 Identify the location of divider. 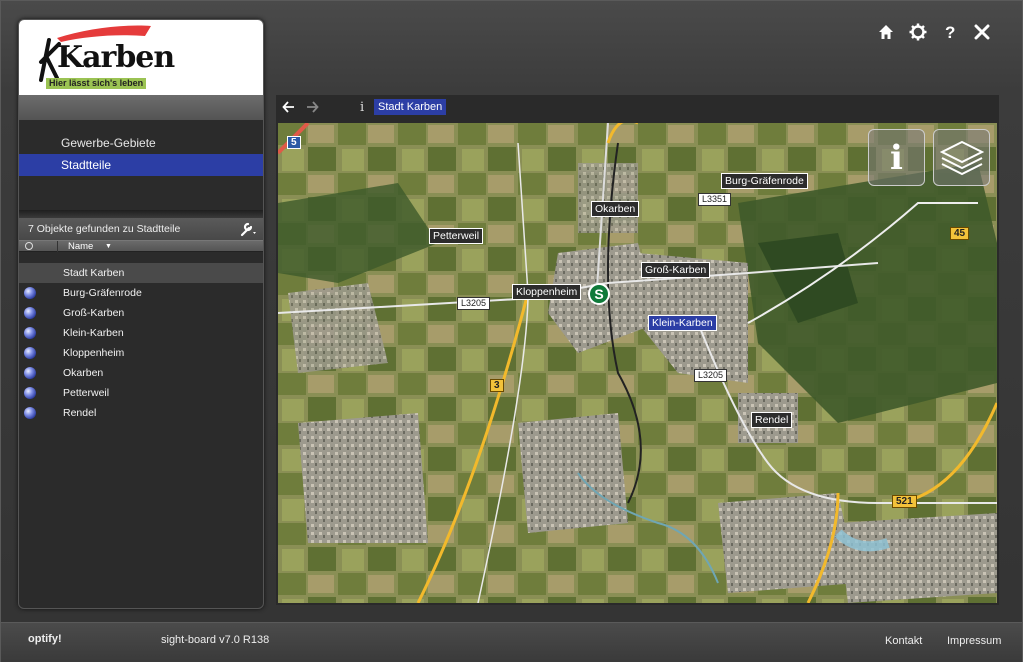
(141, 214).